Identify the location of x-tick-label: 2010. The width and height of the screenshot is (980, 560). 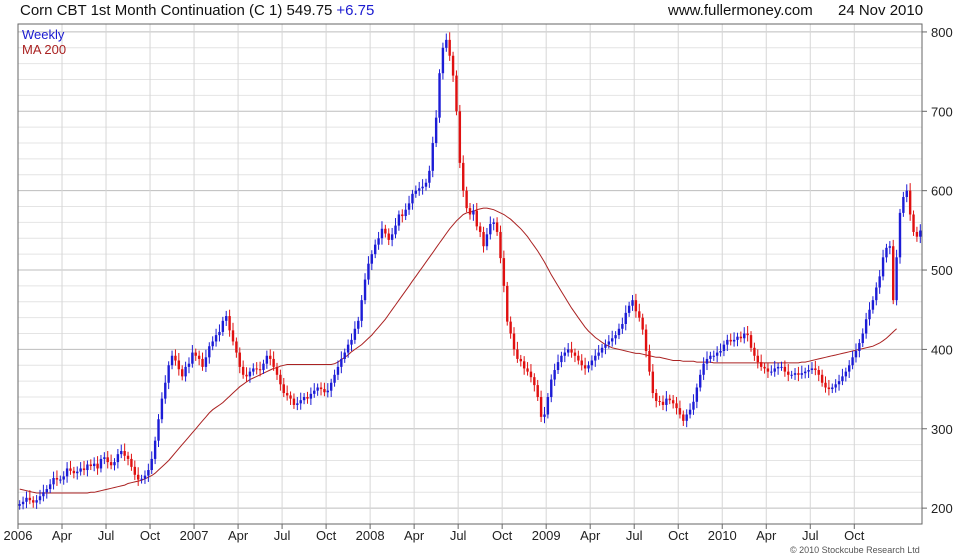
(722, 535).